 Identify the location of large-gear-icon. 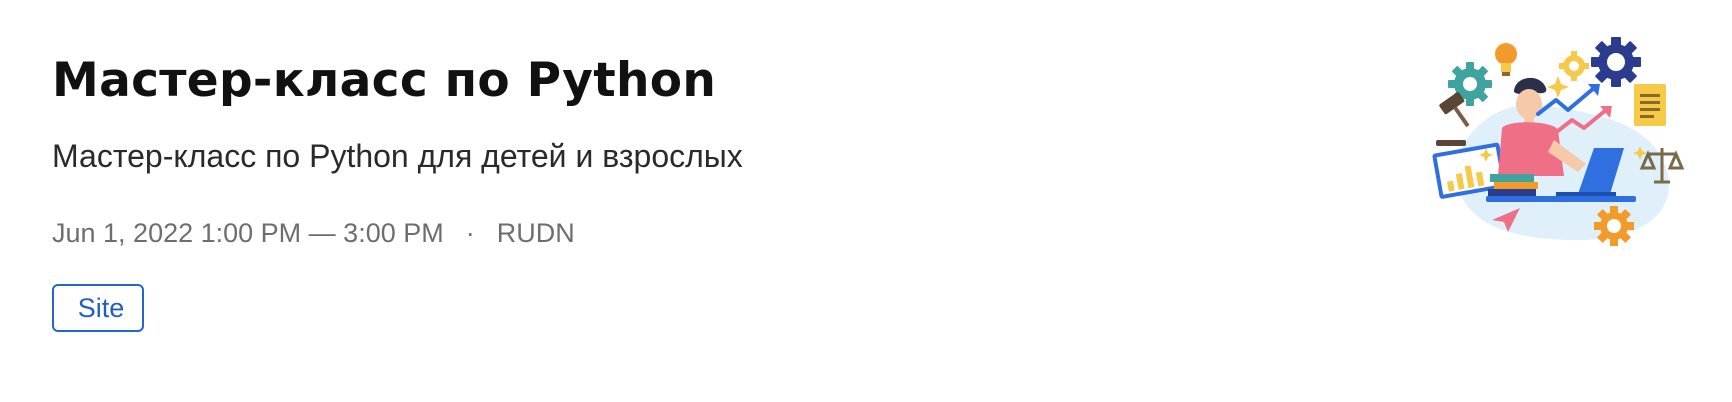
(1616, 62).